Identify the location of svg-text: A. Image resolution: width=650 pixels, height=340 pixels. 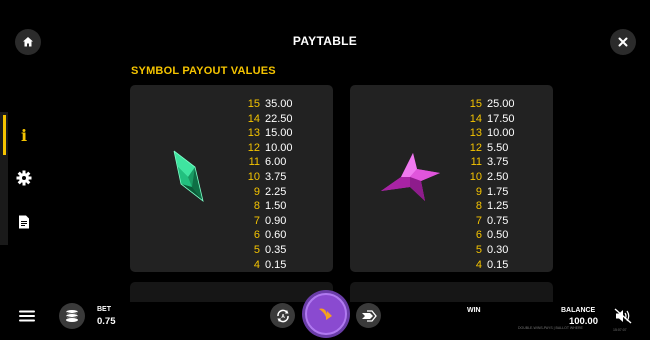
(283, 317).